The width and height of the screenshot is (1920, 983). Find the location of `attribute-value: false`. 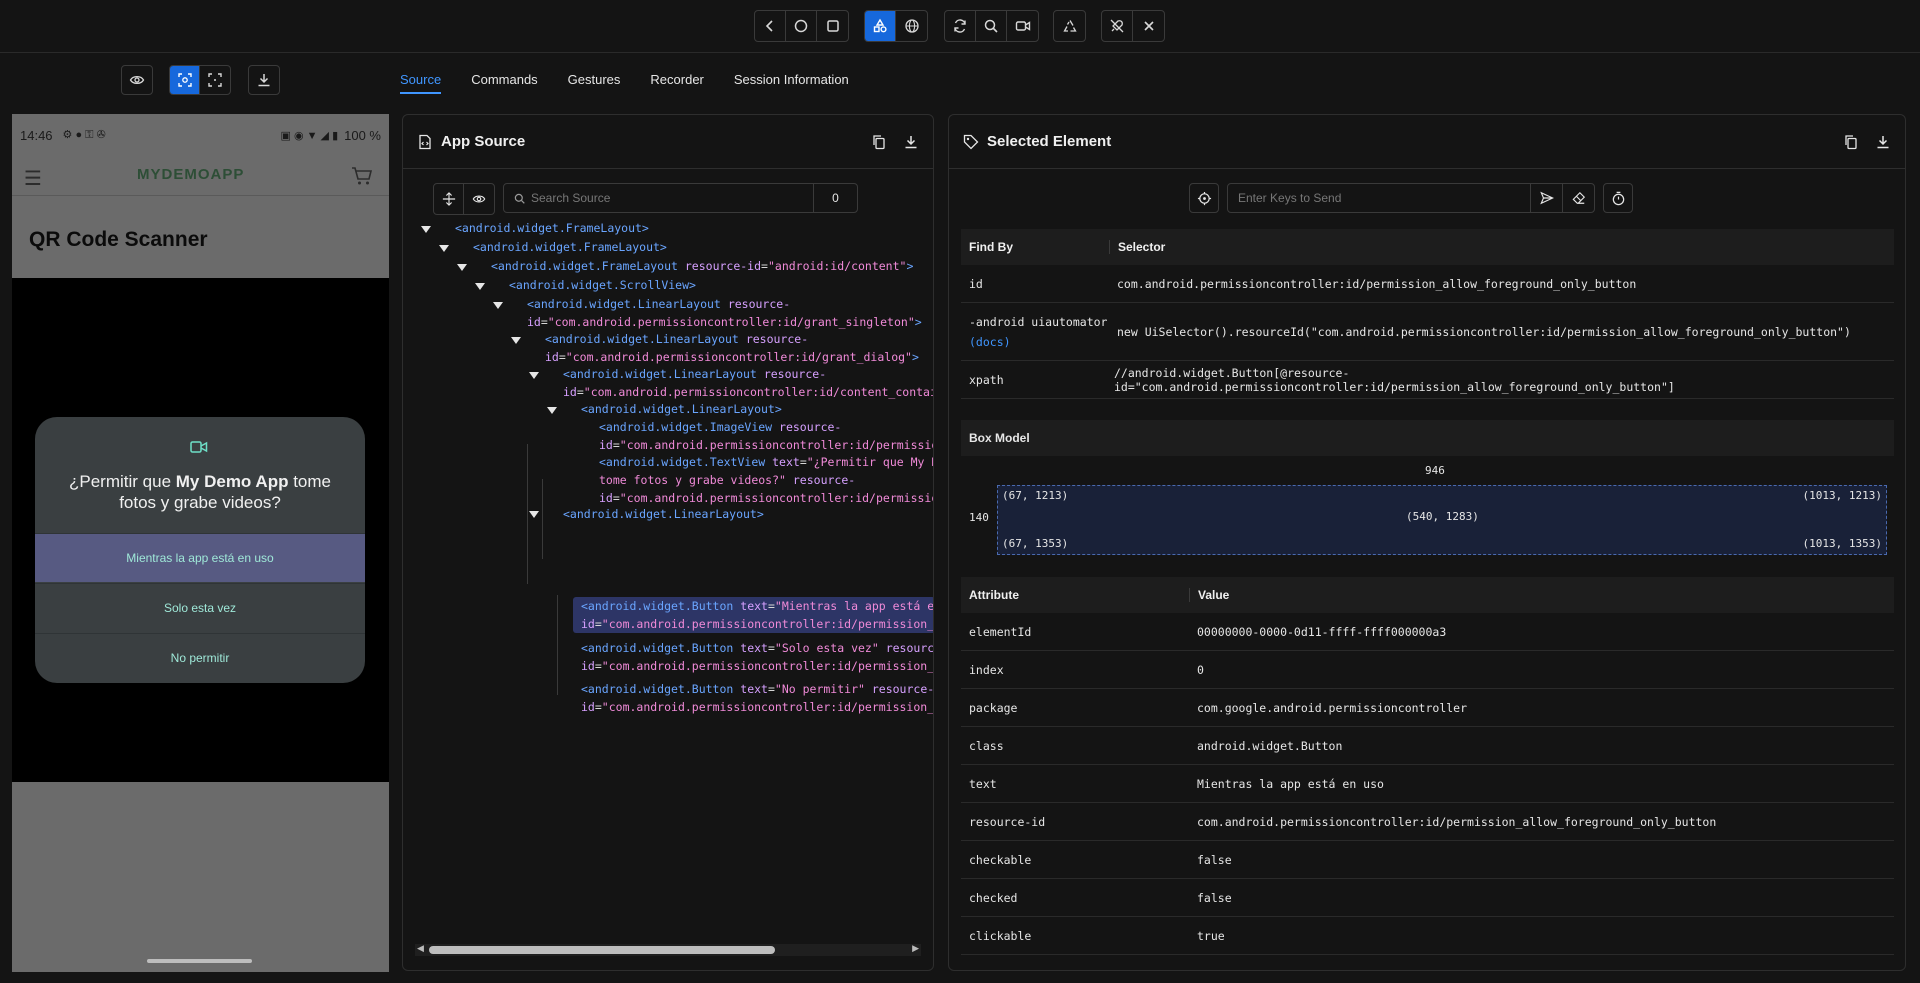

attribute-value: false is located at coordinates (1214, 859).